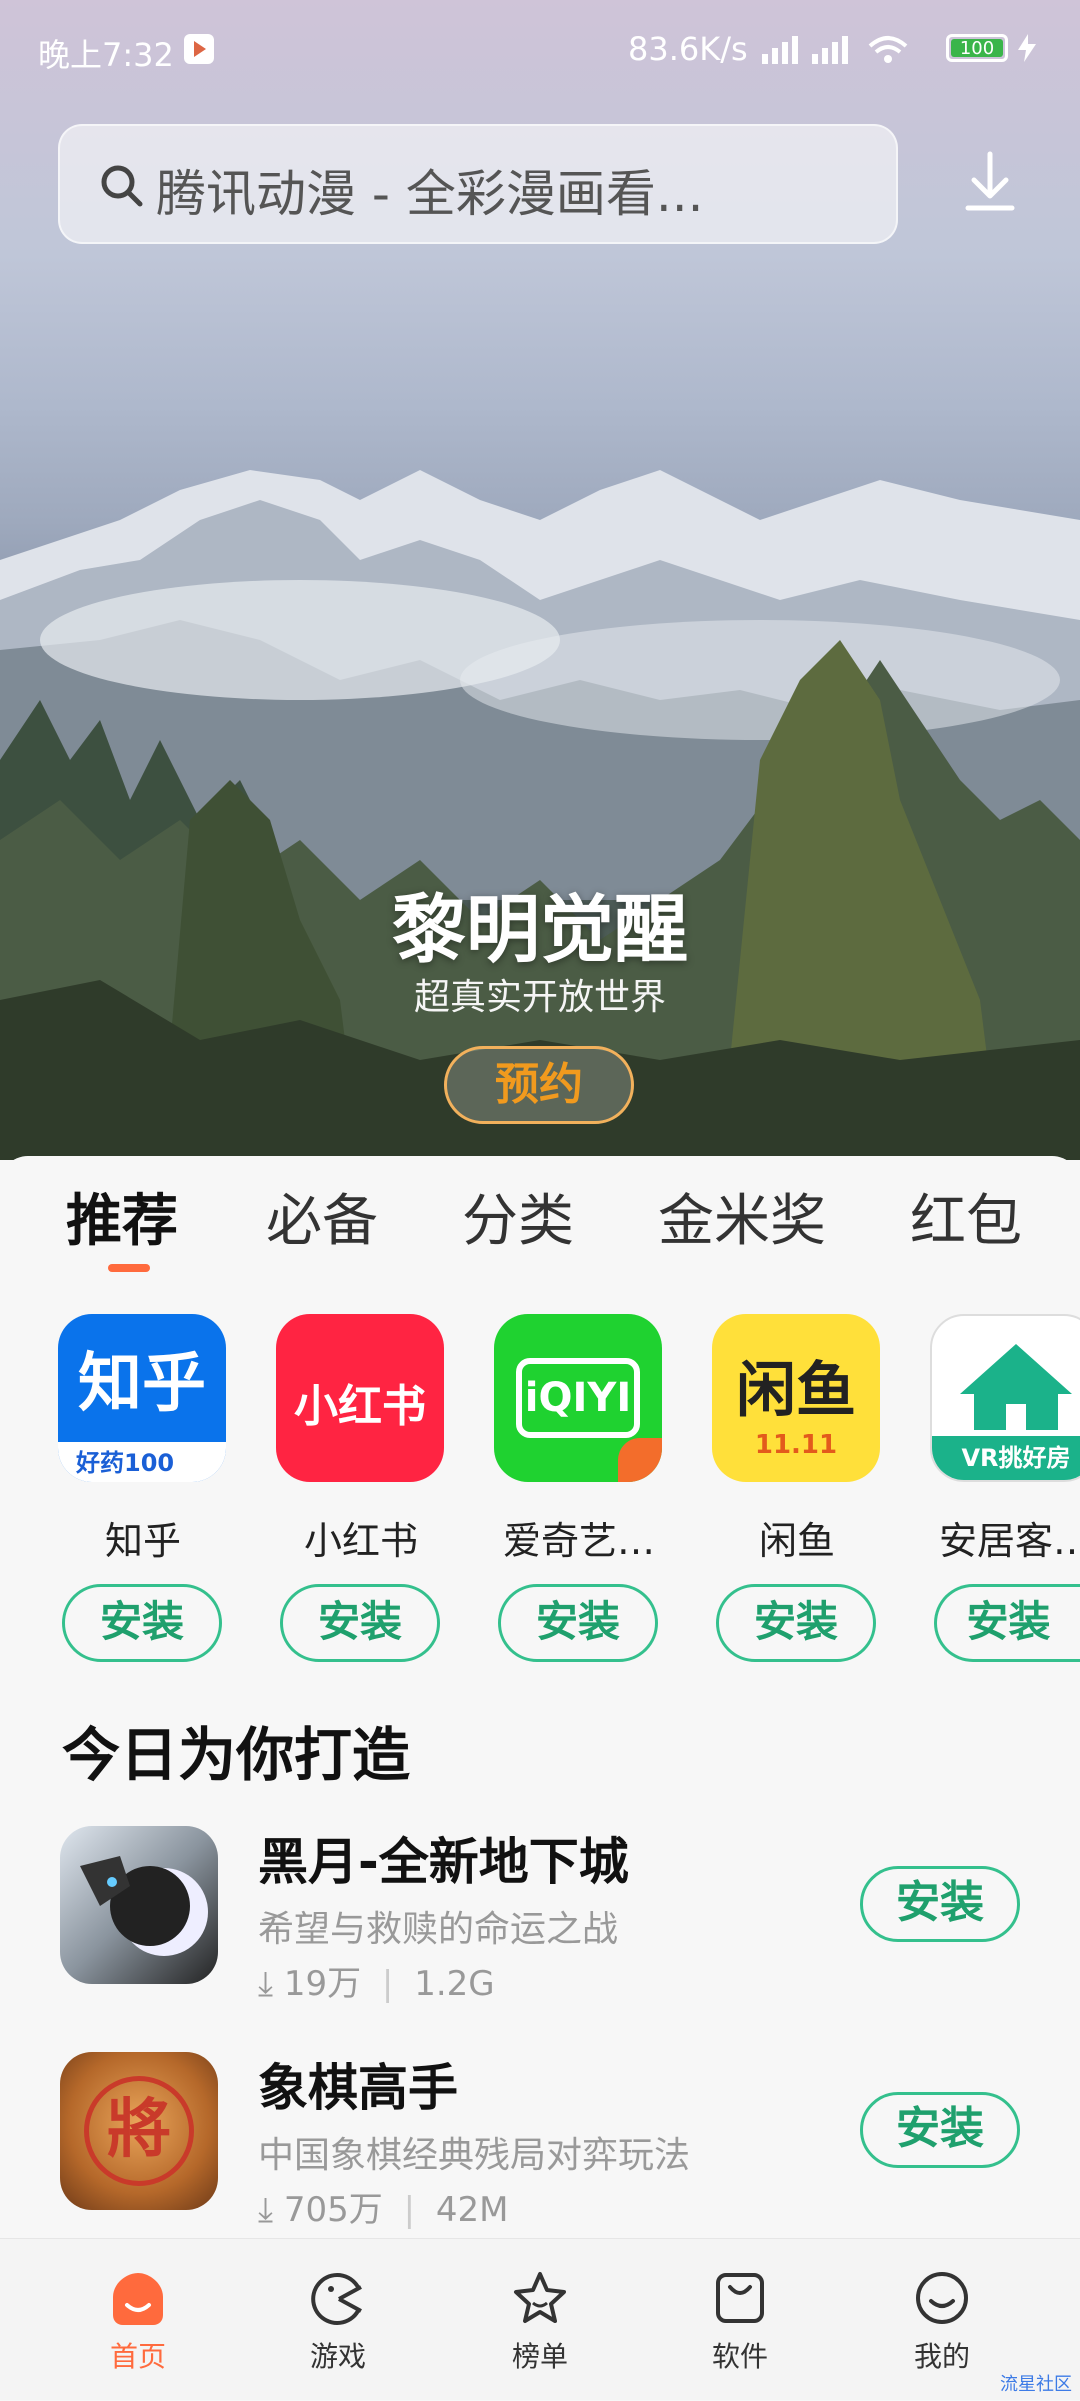  What do you see at coordinates (360, 1541) in the screenshot?
I see `app-name: 小红书` at bounding box center [360, 1541].